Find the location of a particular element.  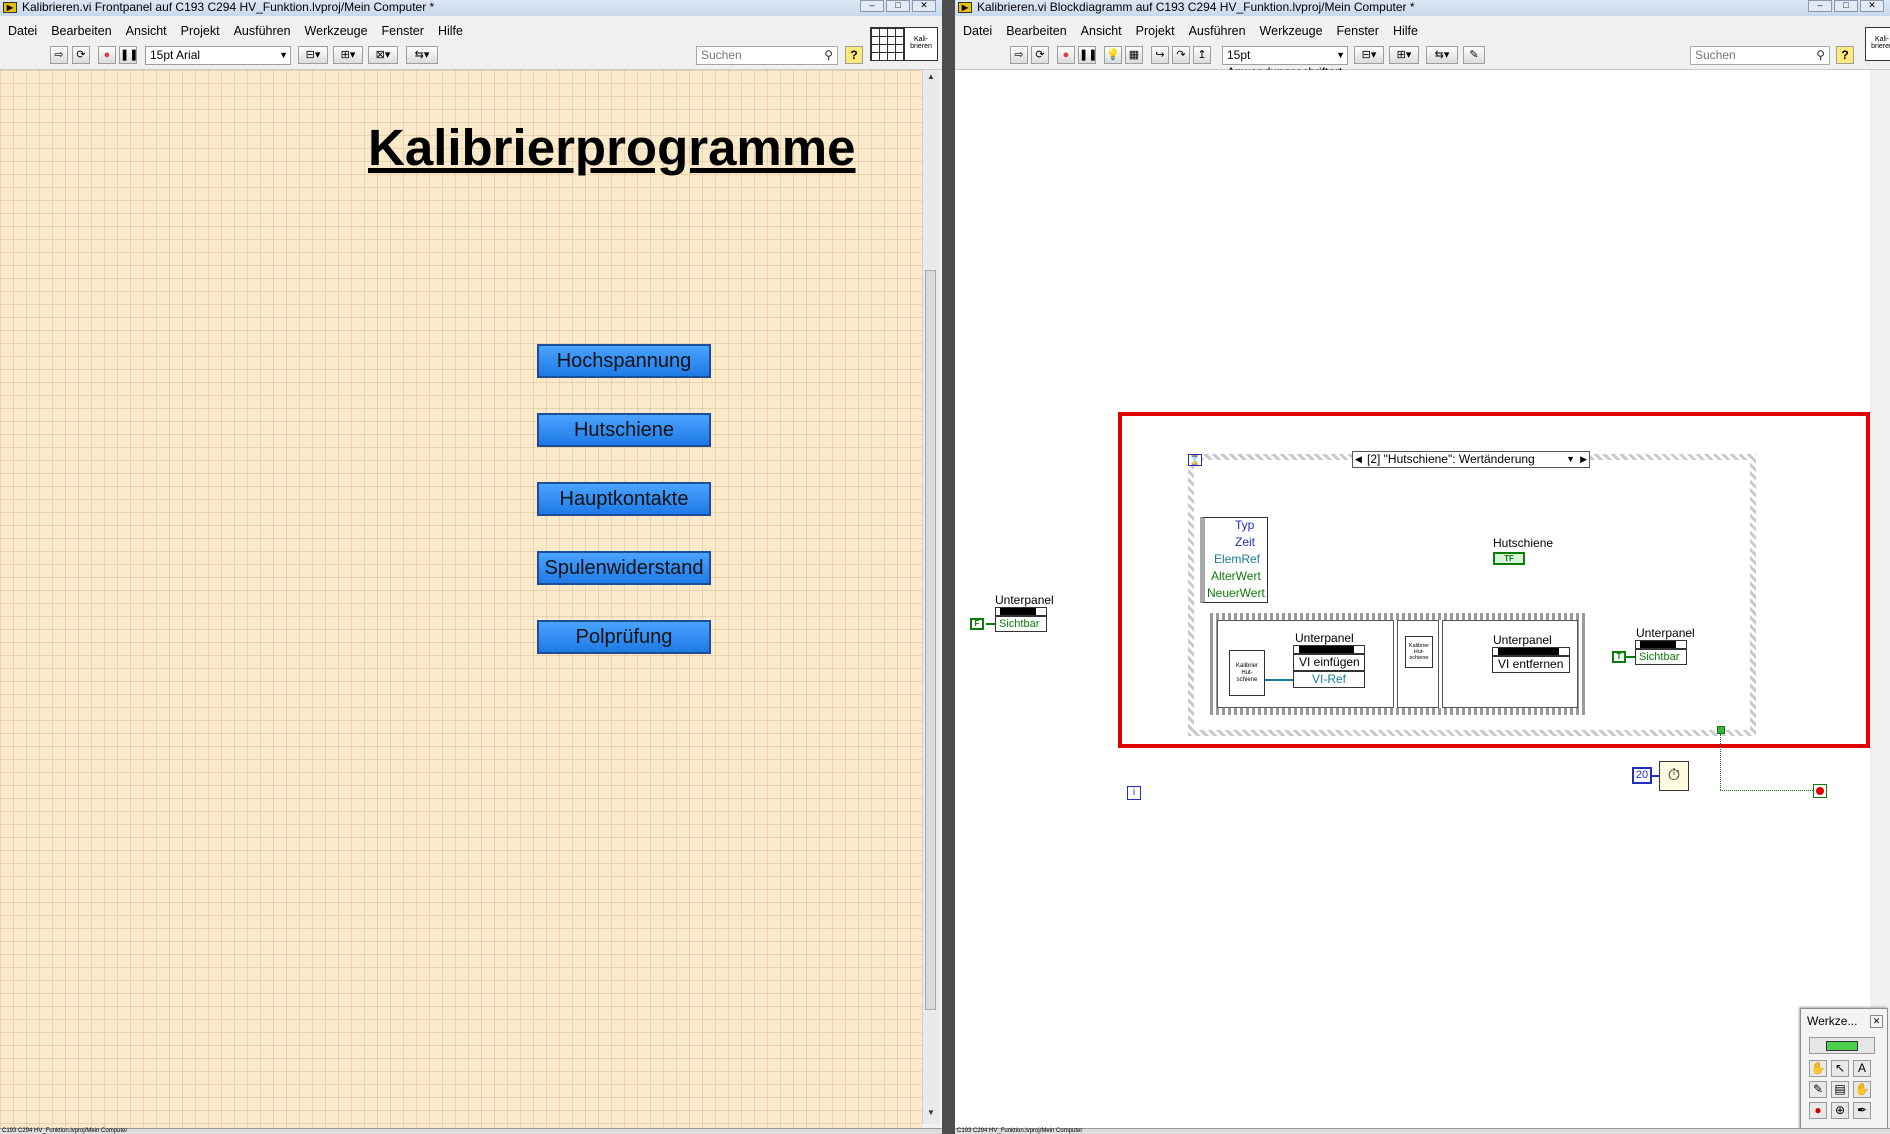

property-sichtbar-2: Sichtbar is located at coordinates (1661, 657).